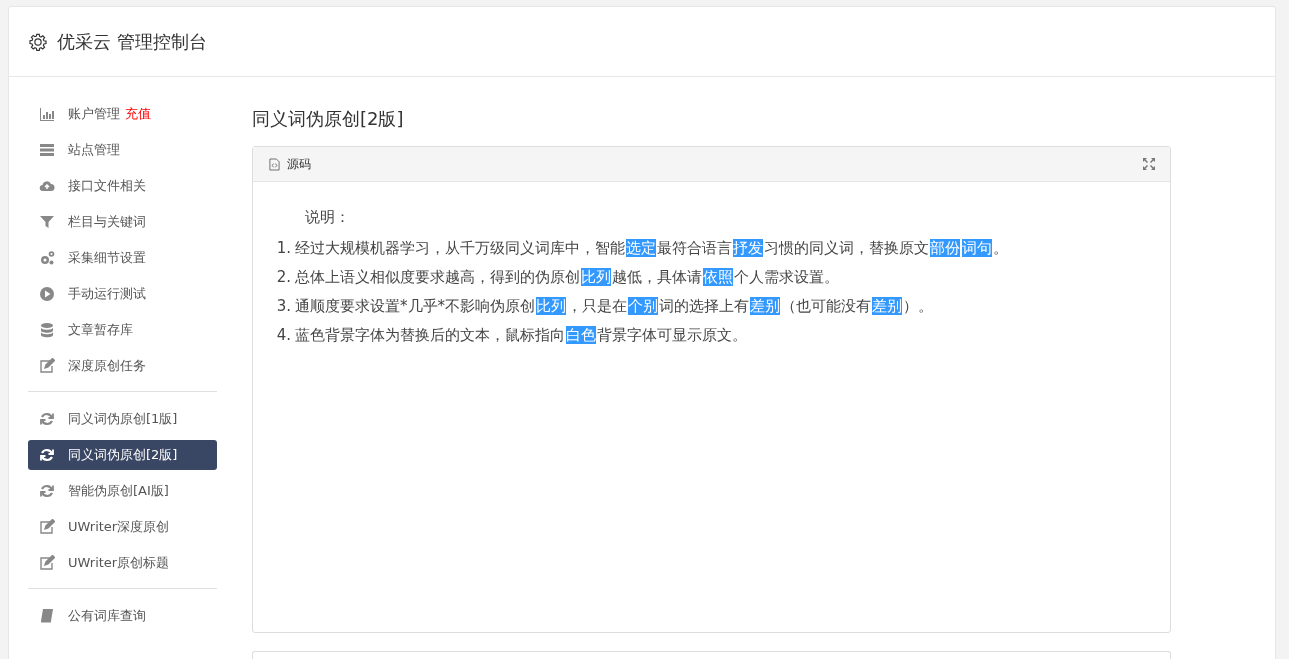 The image size is (1289, 659). I want to click on instruction-text: 蓝色背景字体为替换后的文本，鼠标指向 白色背景字体可显示原文。, so click(521, 335).